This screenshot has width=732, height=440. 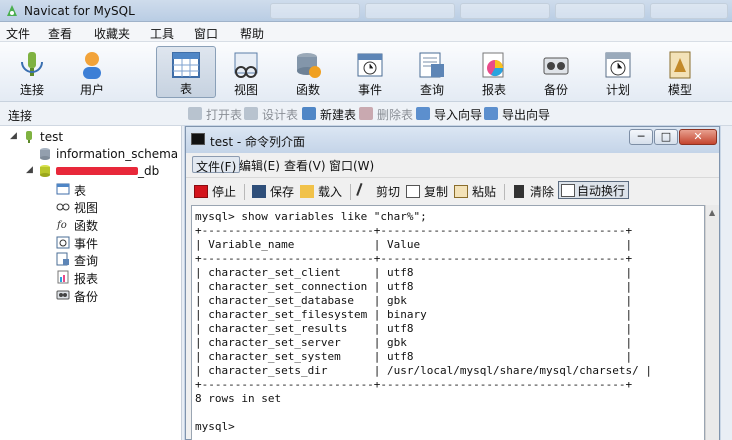 I want to click on console-titlebar: test - 命令列介面 ─ □ ✕, so click(x=452, y=140).